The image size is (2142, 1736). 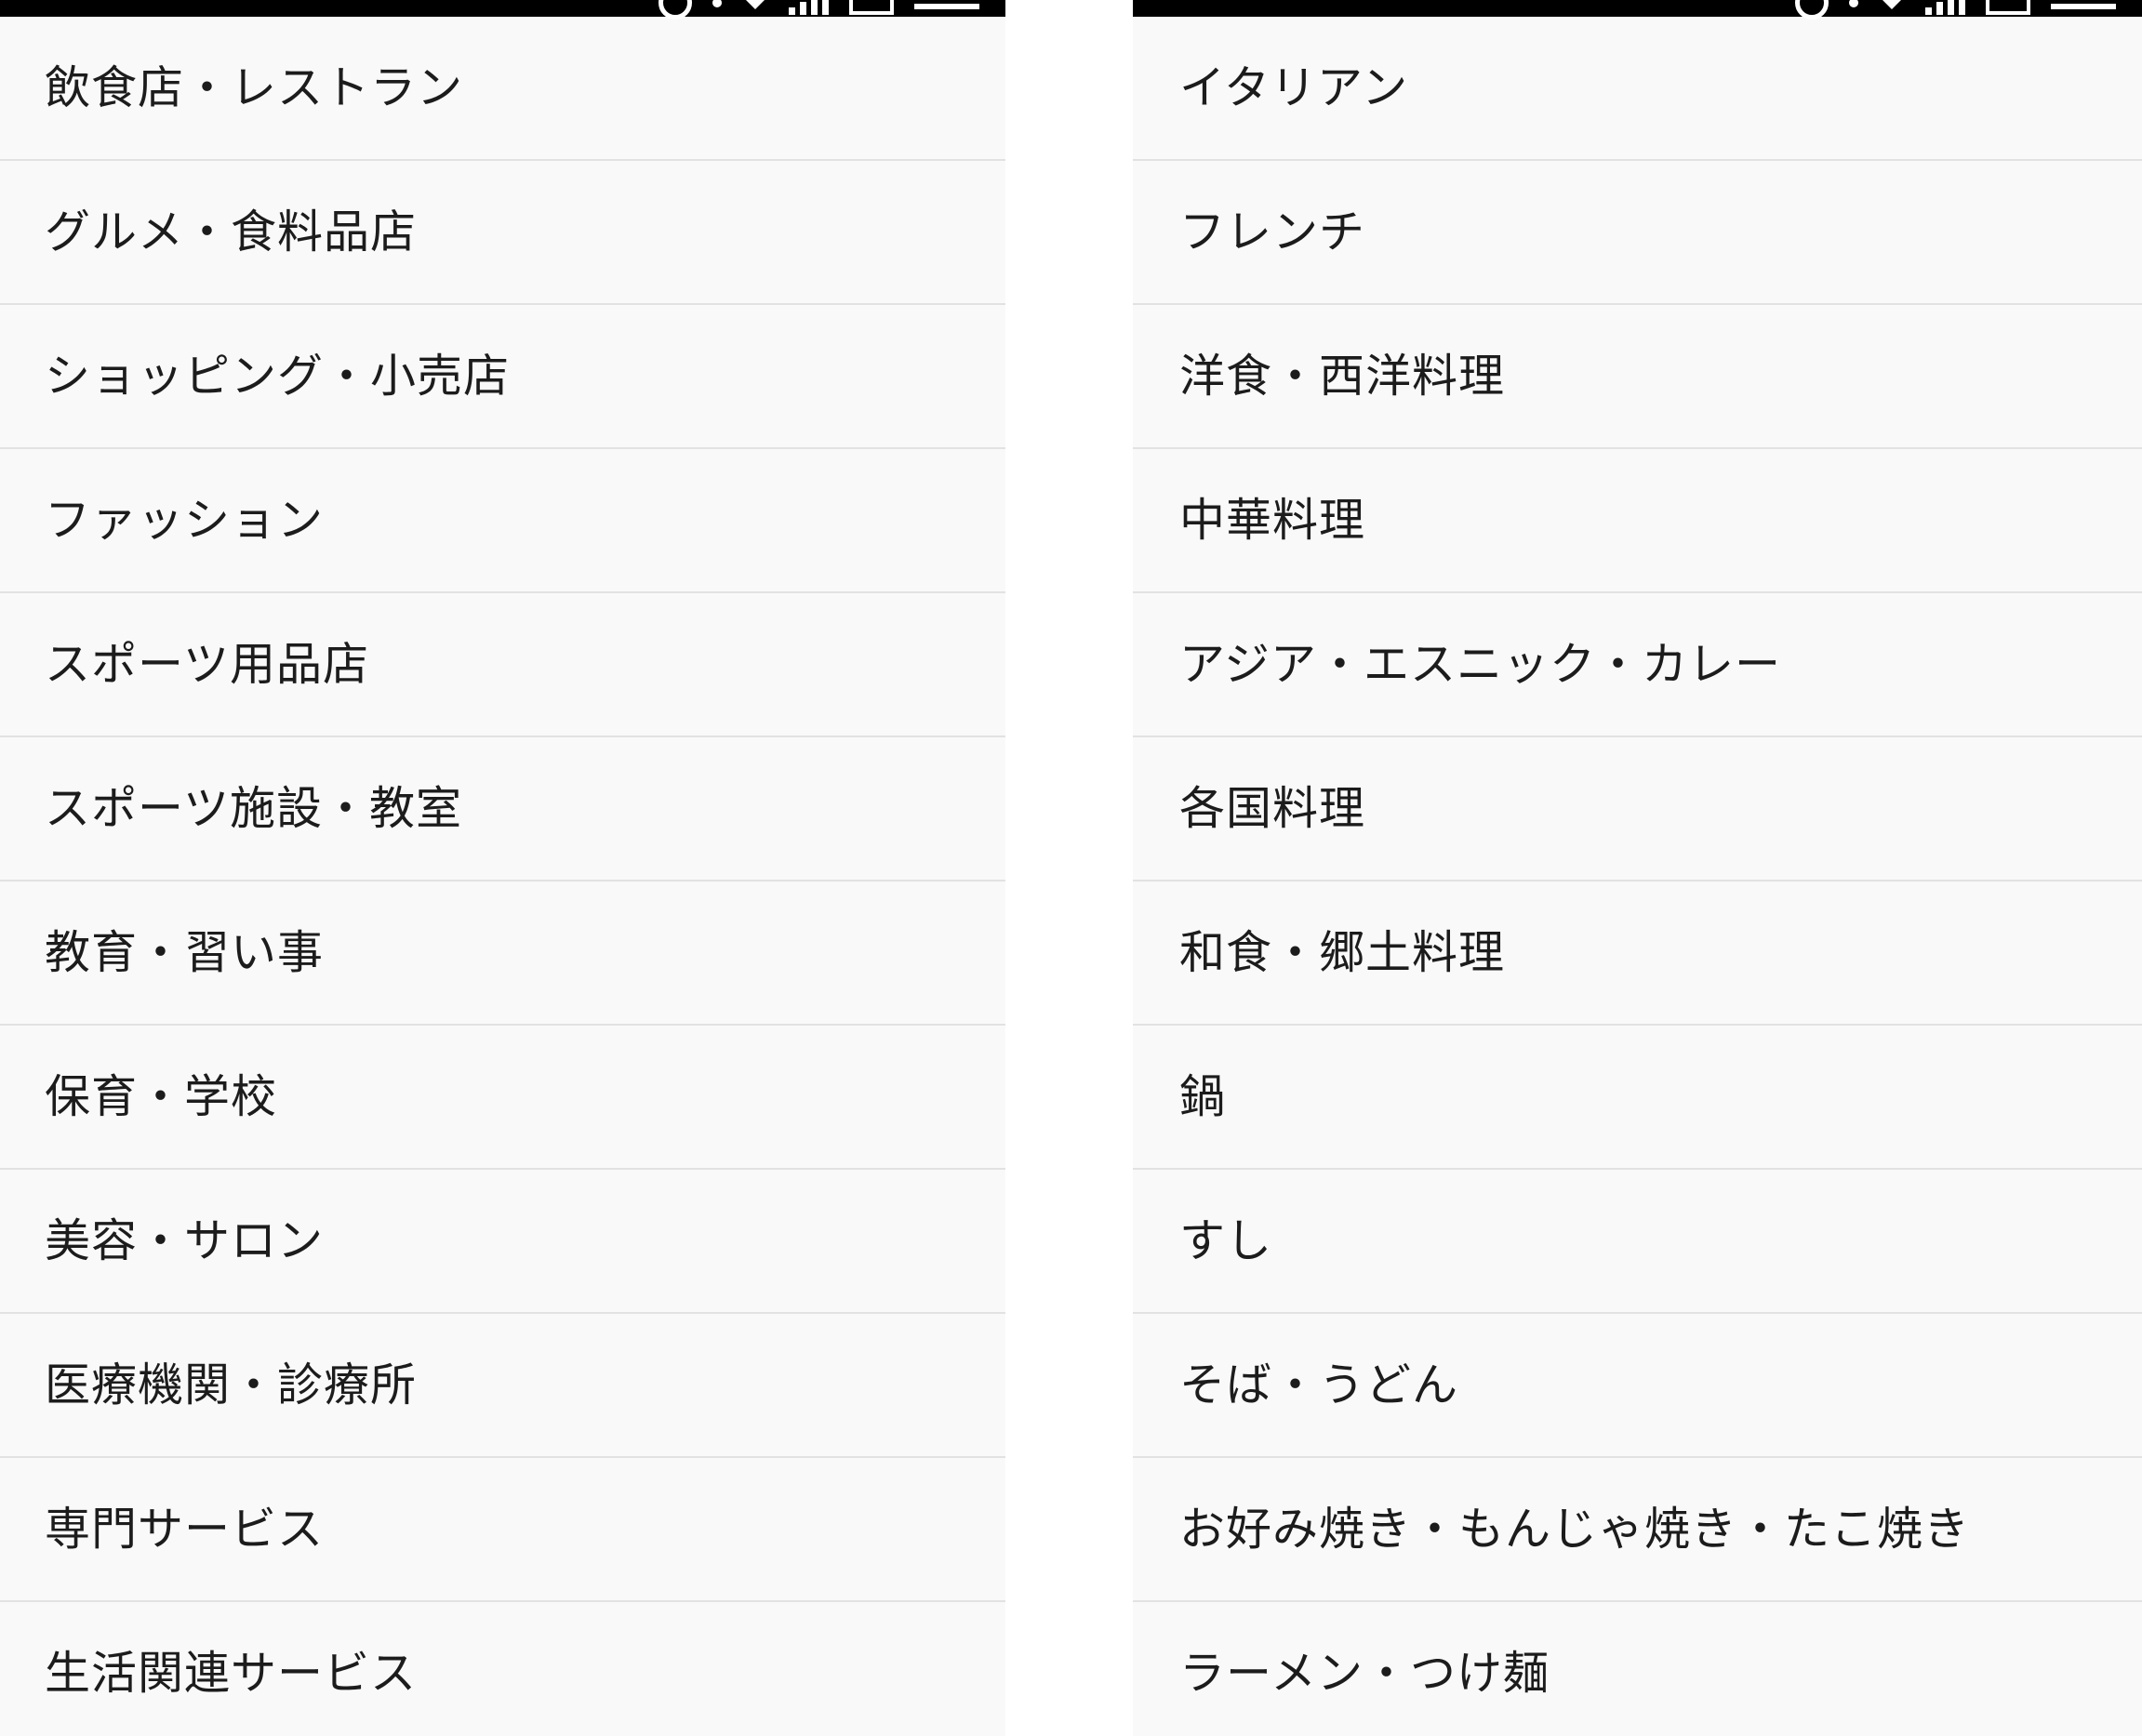 I want to click on subcategory-item: そば・うどん, so click(x=1637, y=1386).